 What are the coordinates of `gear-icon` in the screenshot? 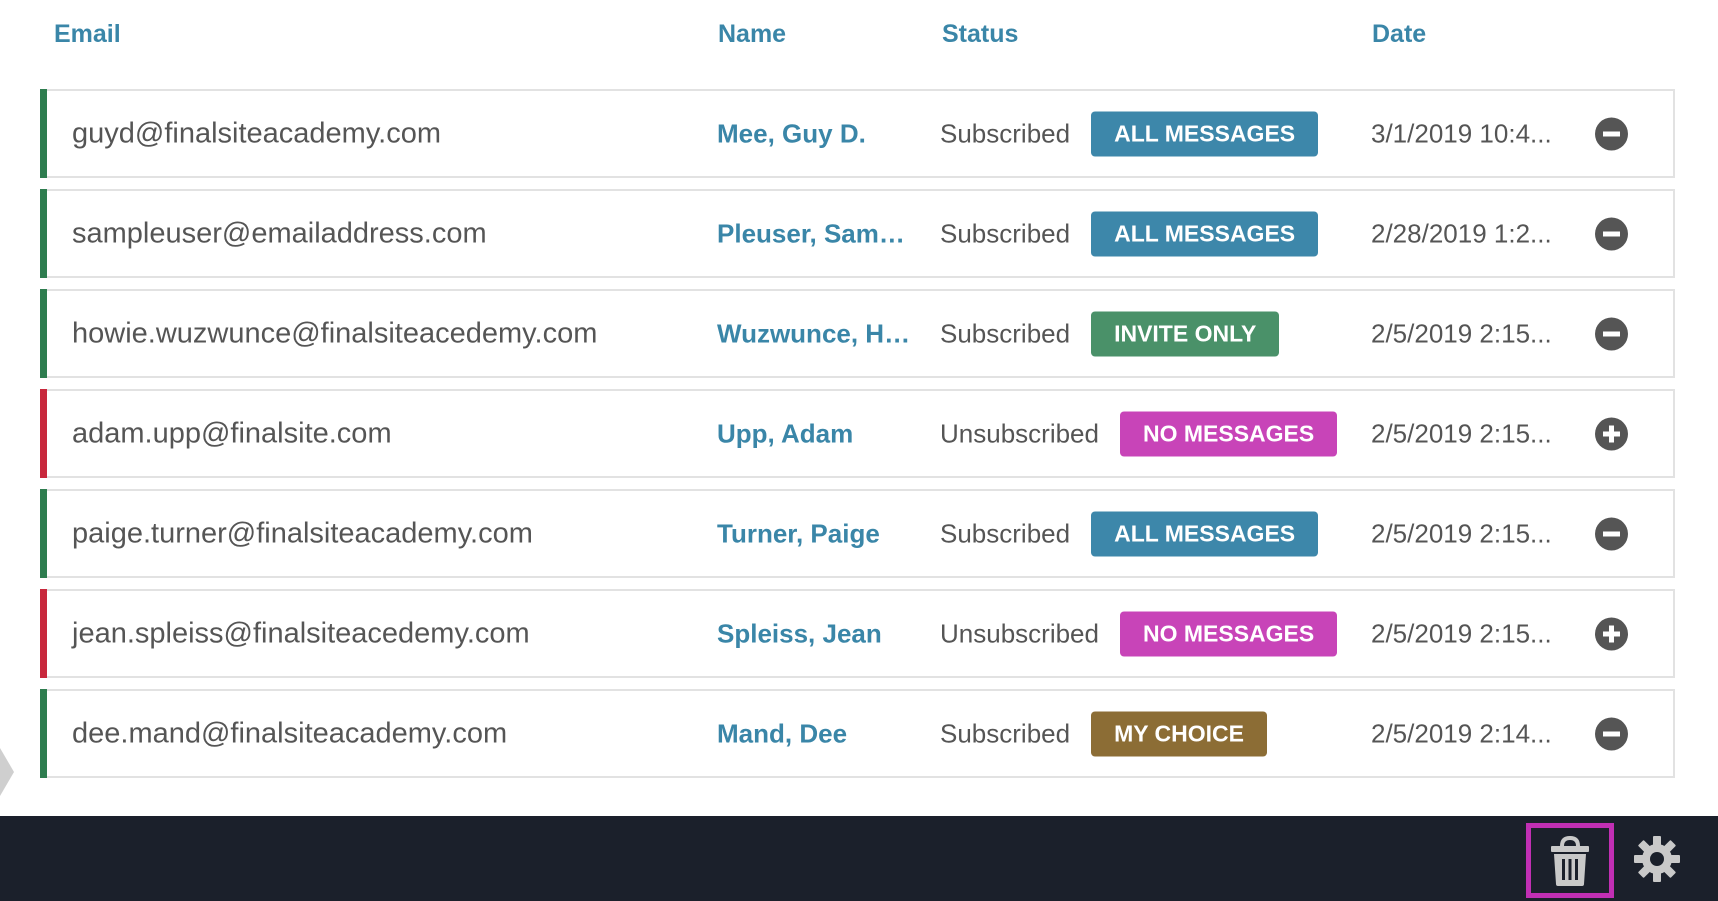 It's located at (1657, 859).